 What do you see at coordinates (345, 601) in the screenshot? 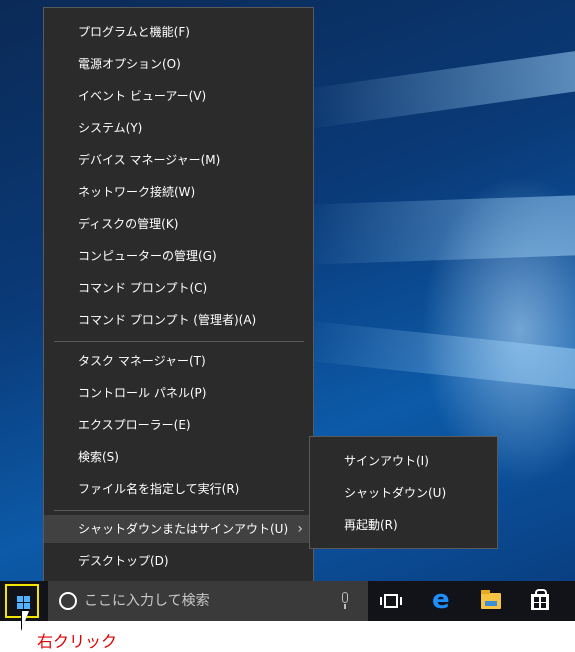
I see `microphone-icon` at bounding box center [345, 601].